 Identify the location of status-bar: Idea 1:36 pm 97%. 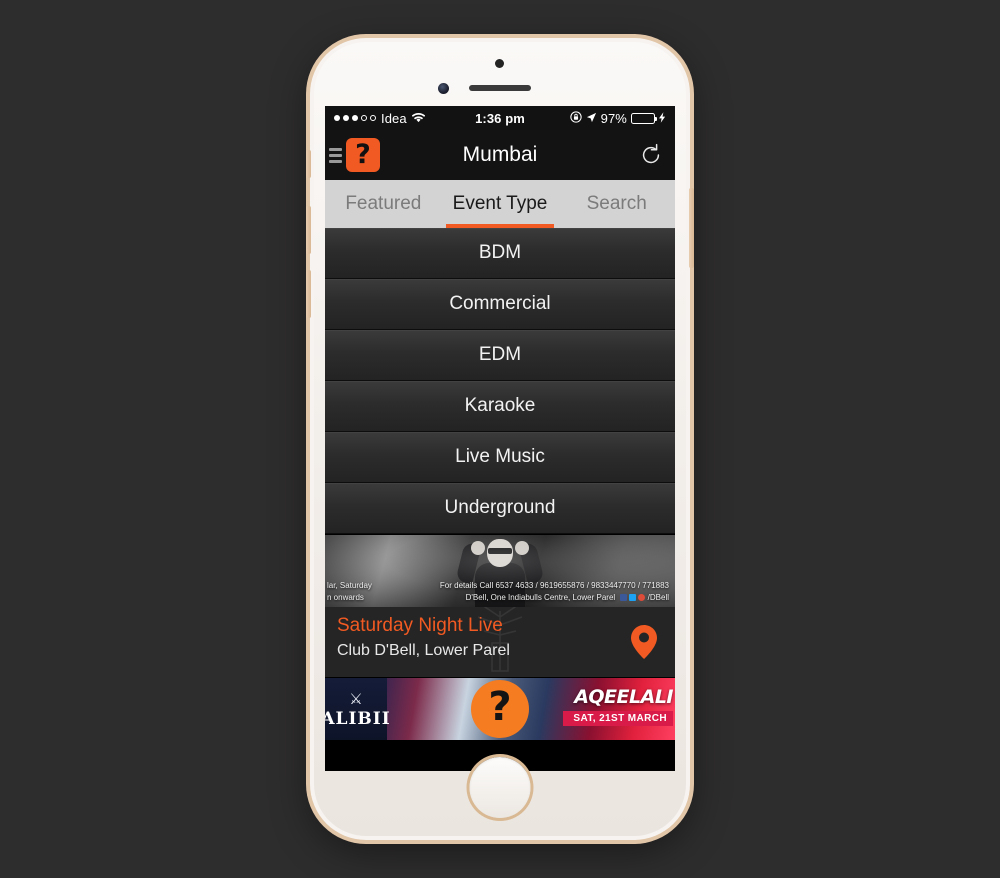
(500, 118).